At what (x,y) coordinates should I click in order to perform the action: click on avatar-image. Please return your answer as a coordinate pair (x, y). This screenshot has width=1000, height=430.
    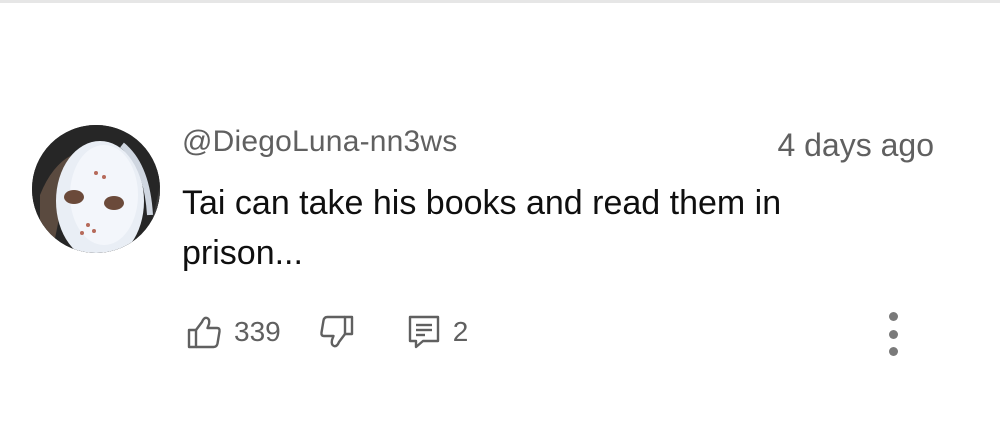
    Looking at the image, I should click on (96, 189).